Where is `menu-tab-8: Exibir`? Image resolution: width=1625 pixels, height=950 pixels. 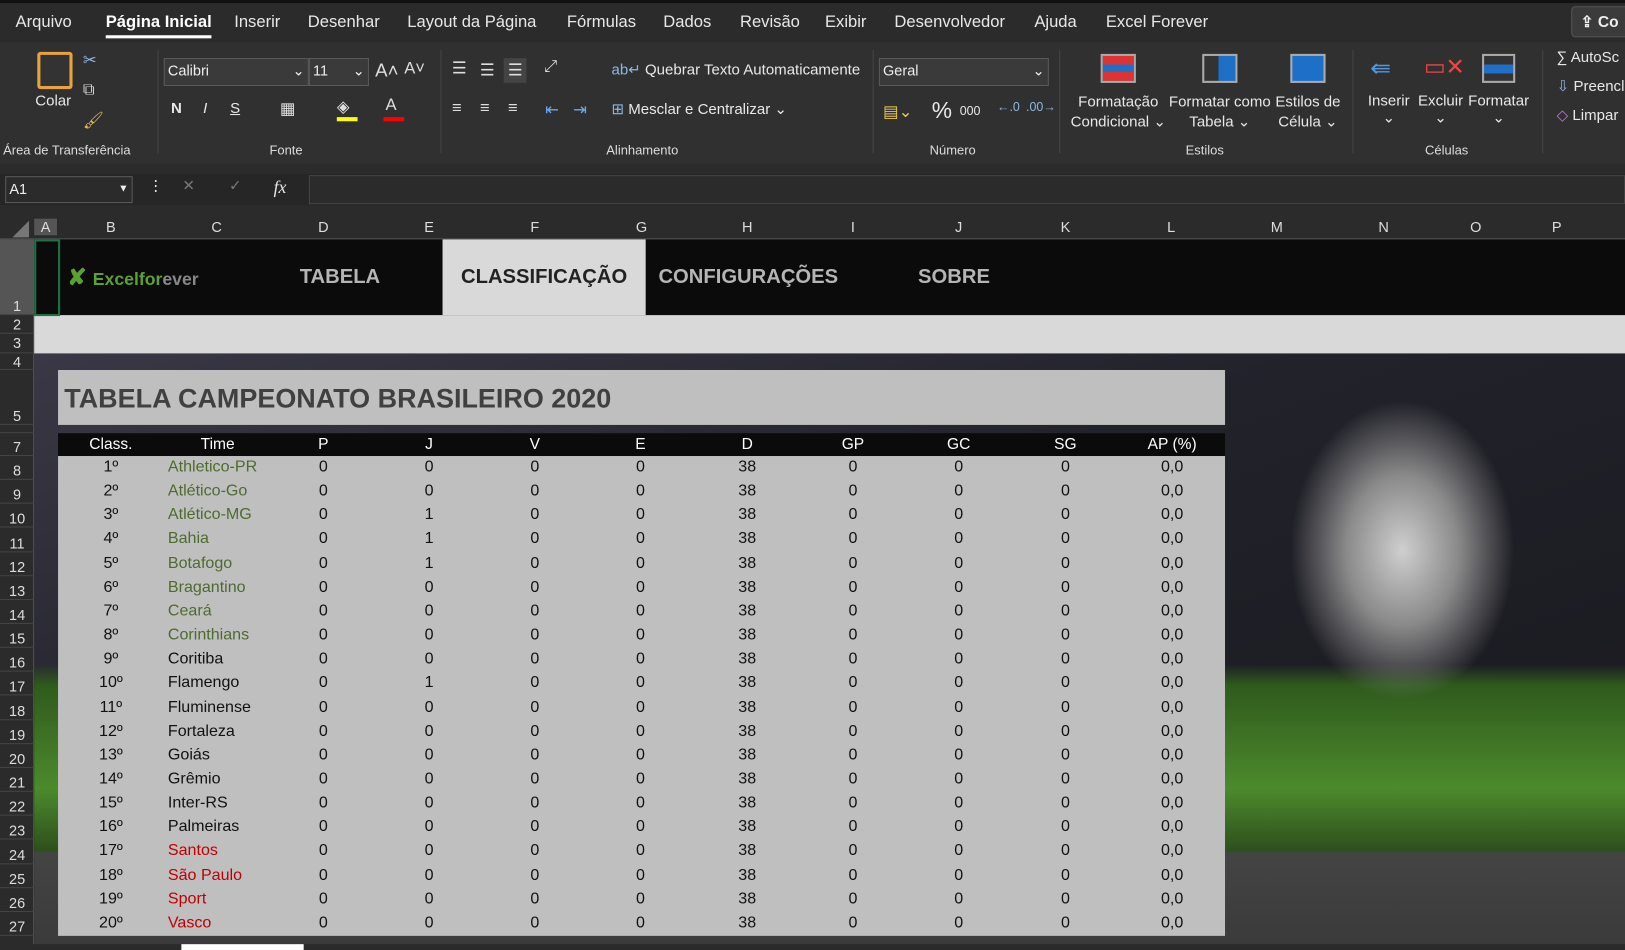 menu-tab-8: Exibir is located at coordinates (845, 22).